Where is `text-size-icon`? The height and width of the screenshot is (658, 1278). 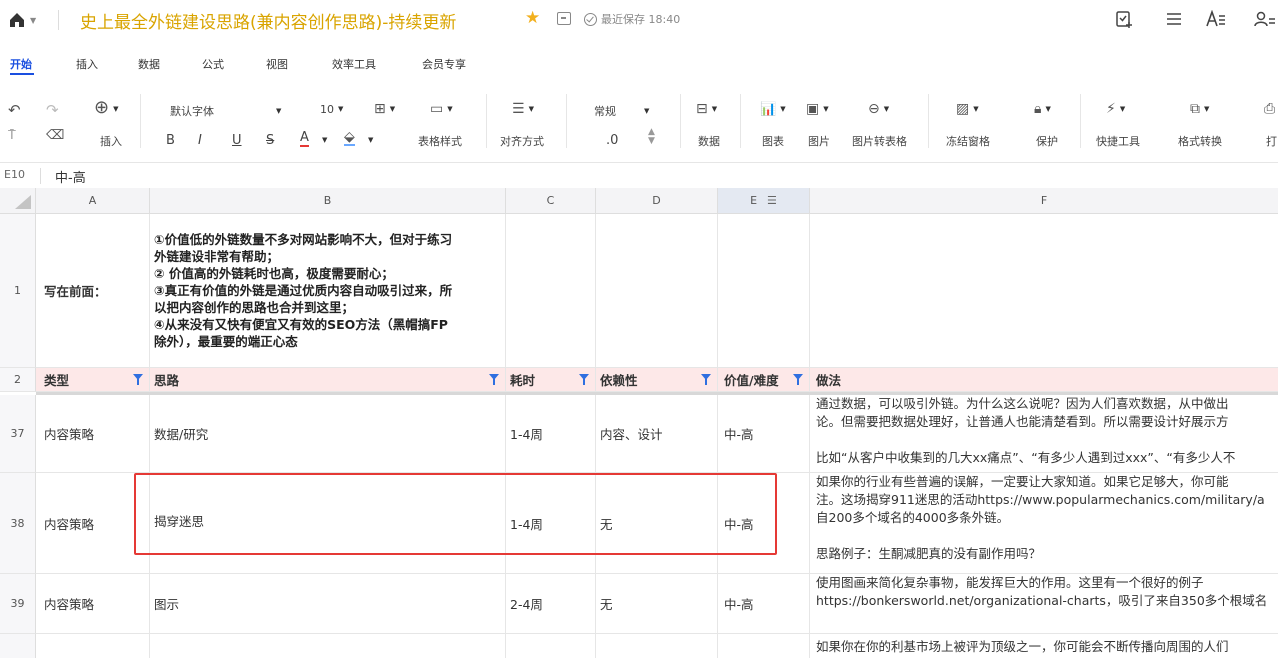 text-size-icon is located at coordinates (1216, 19).